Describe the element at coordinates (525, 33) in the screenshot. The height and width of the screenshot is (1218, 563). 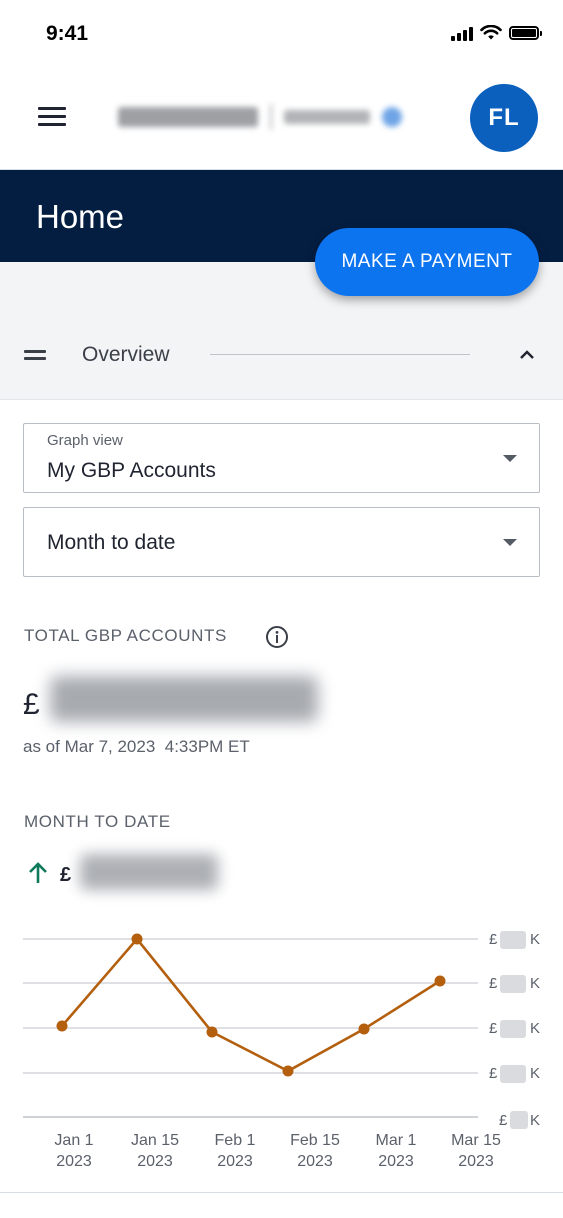
I see `battery-icon` at that location.